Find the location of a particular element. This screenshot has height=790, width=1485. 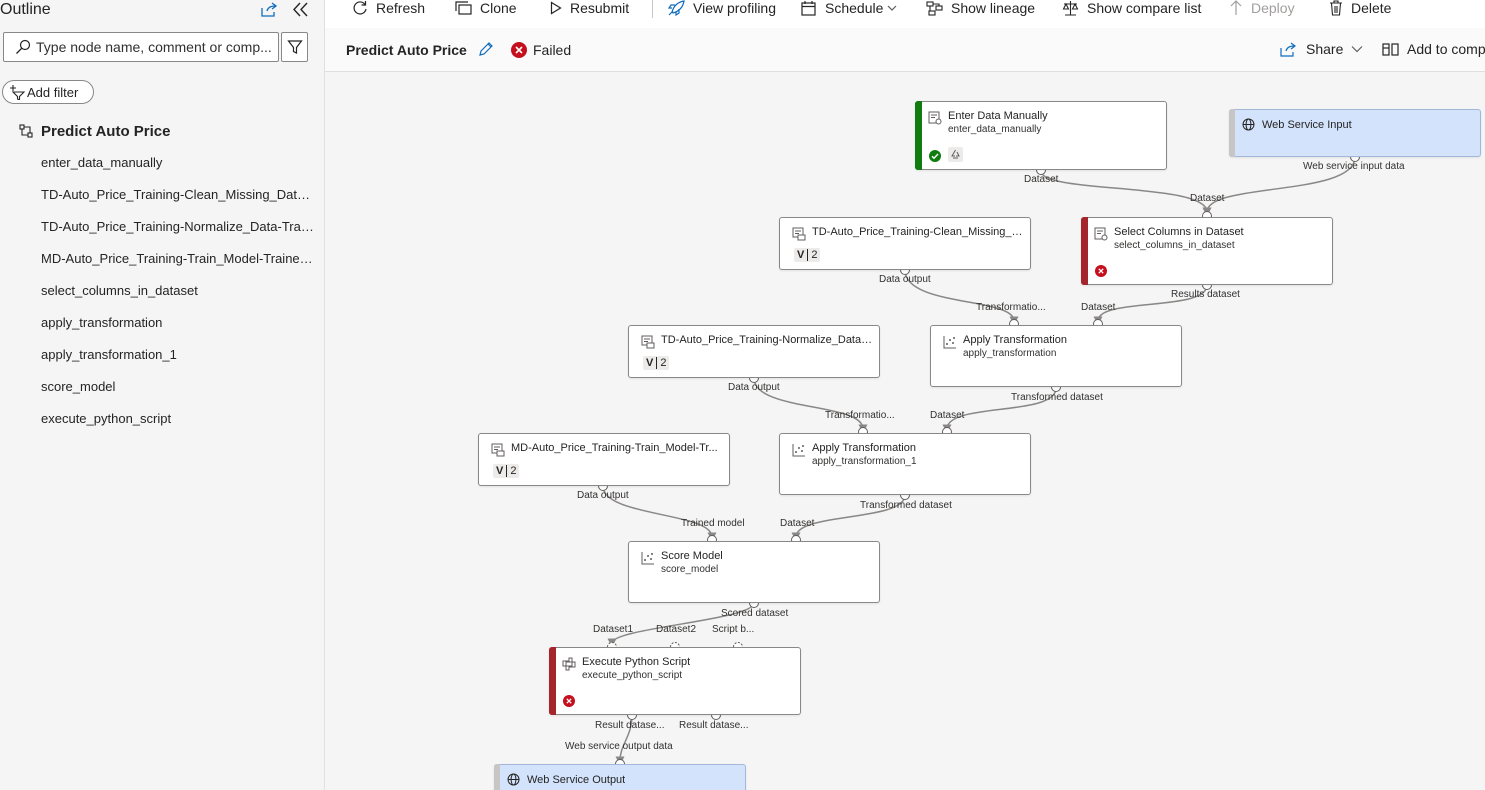

tree-root-pipeline: Predict Auto Price is located at coordinates (94, 131).